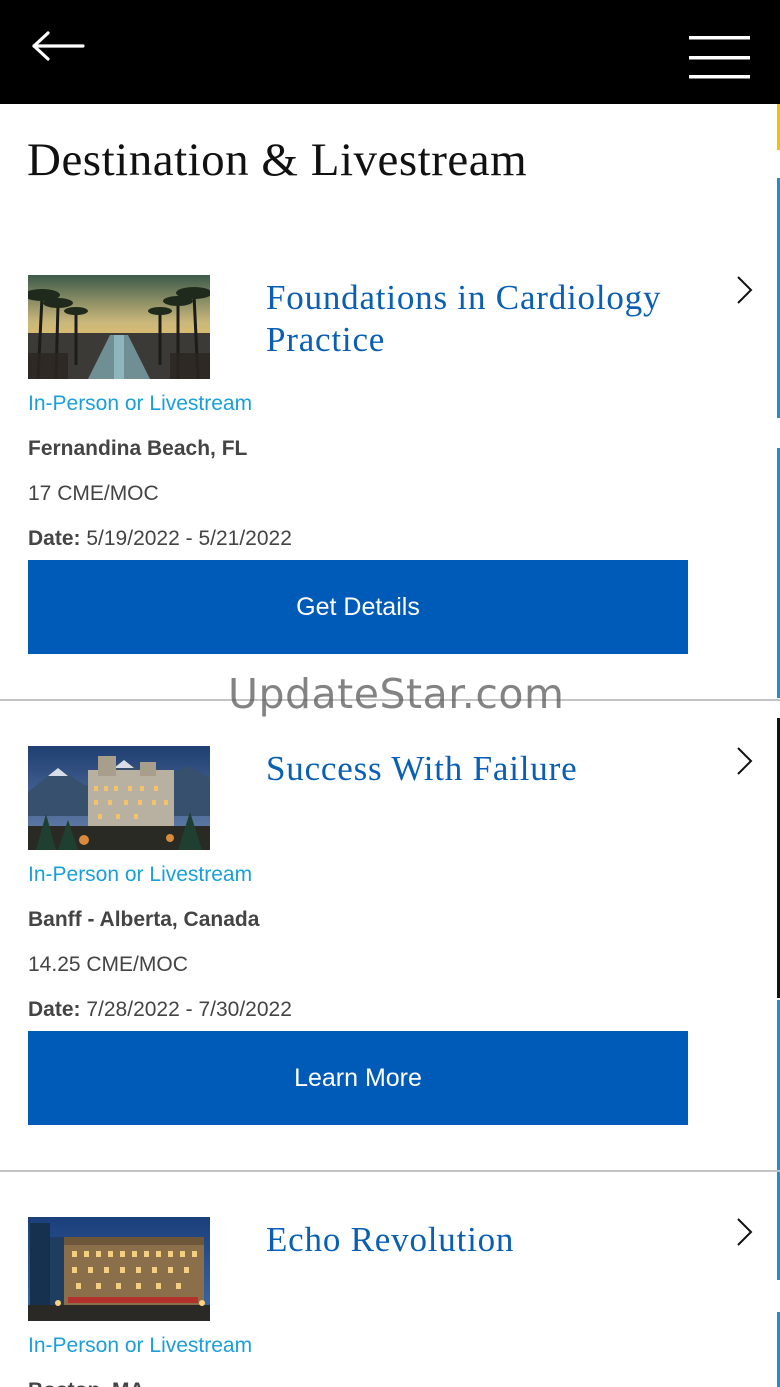 The height and width of the screenshot is (1387, 780). What do you see at coordinates (93, 493) in the screenshot?
I see `course-credits: 17 CME/MOC` at bounding box center [93, 493].